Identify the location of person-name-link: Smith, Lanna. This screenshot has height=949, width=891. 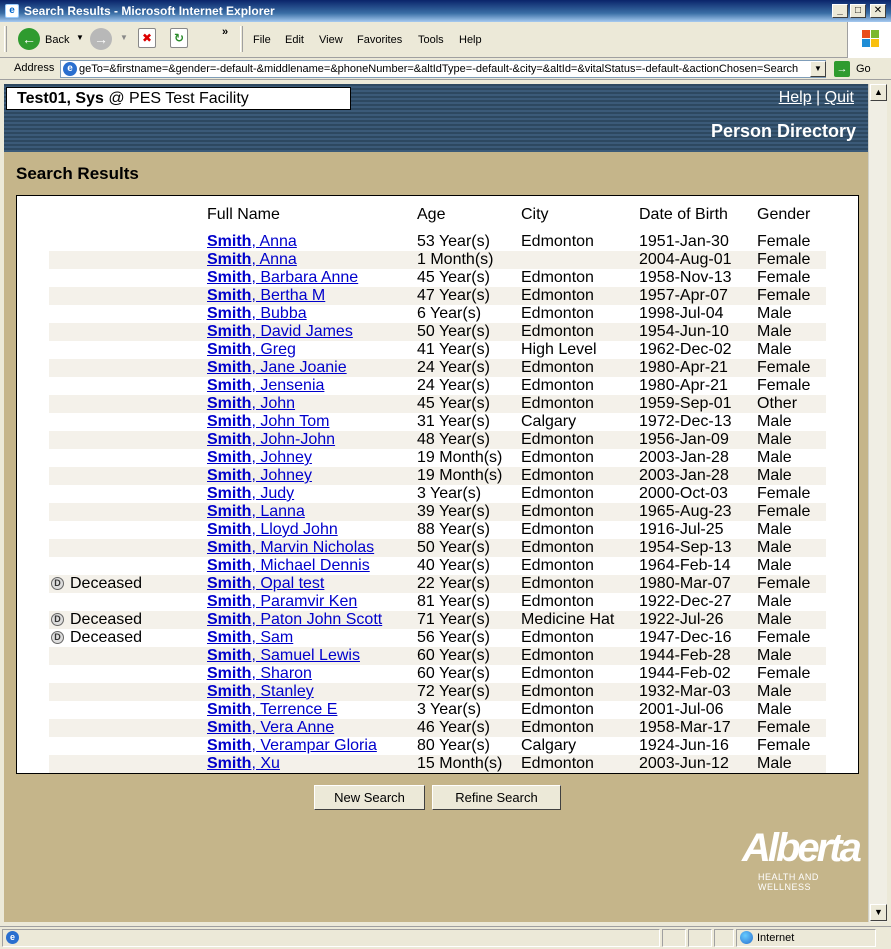
(256, 512).